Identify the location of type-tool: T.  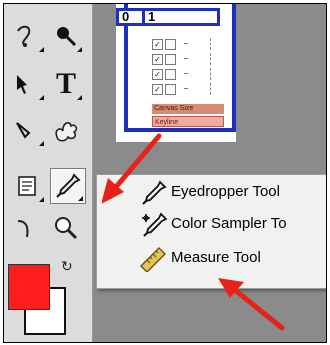
(66, 84).